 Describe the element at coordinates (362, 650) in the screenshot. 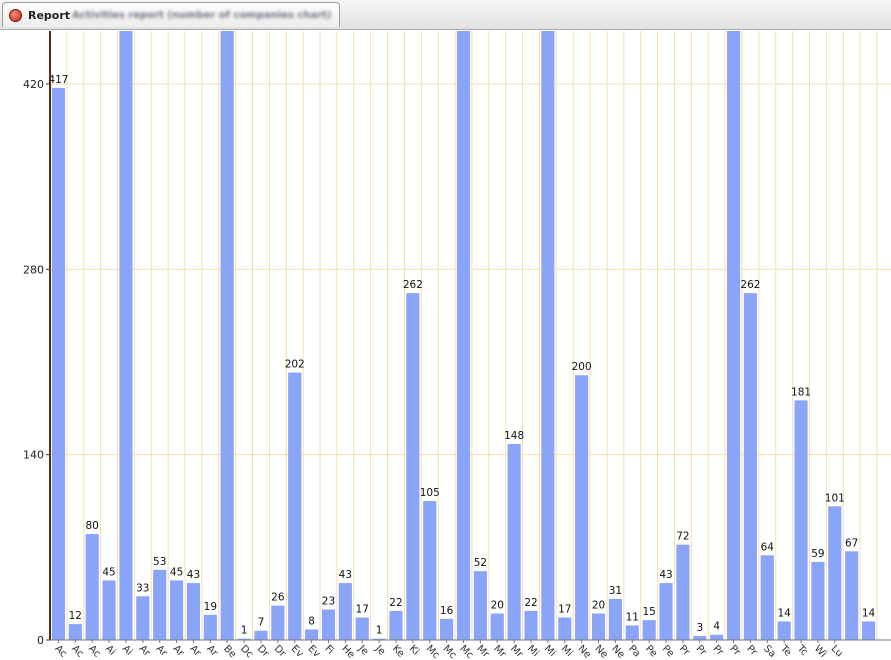

I see `x-tick-label: Je` at that location.